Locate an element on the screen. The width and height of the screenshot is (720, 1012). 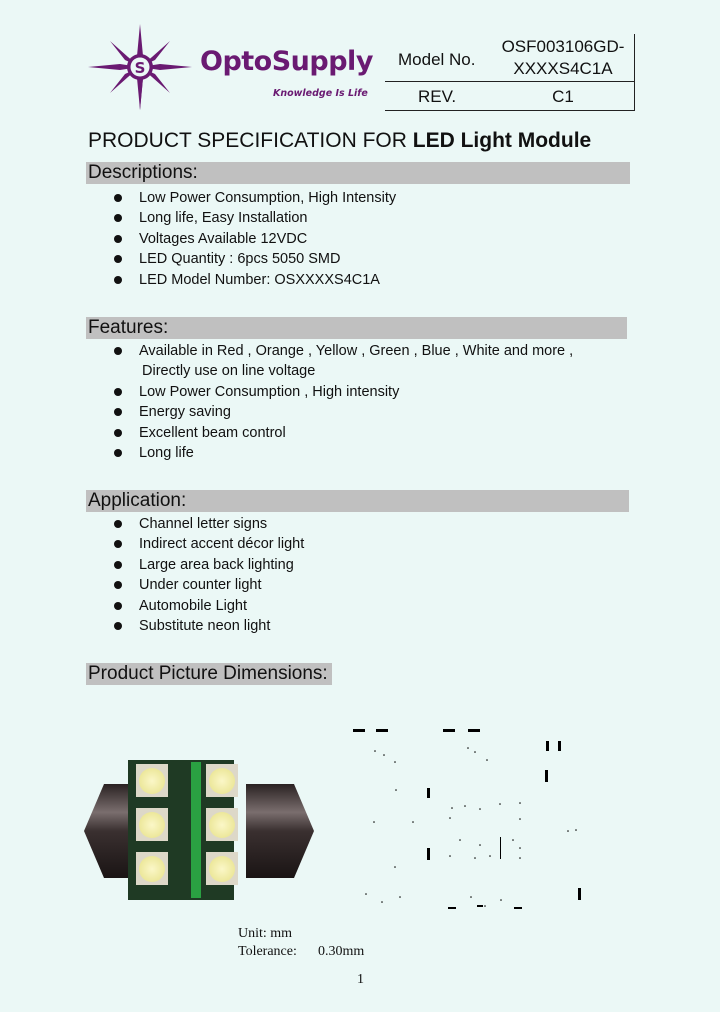
list-item: Long life is located at coordinates (341, 453).